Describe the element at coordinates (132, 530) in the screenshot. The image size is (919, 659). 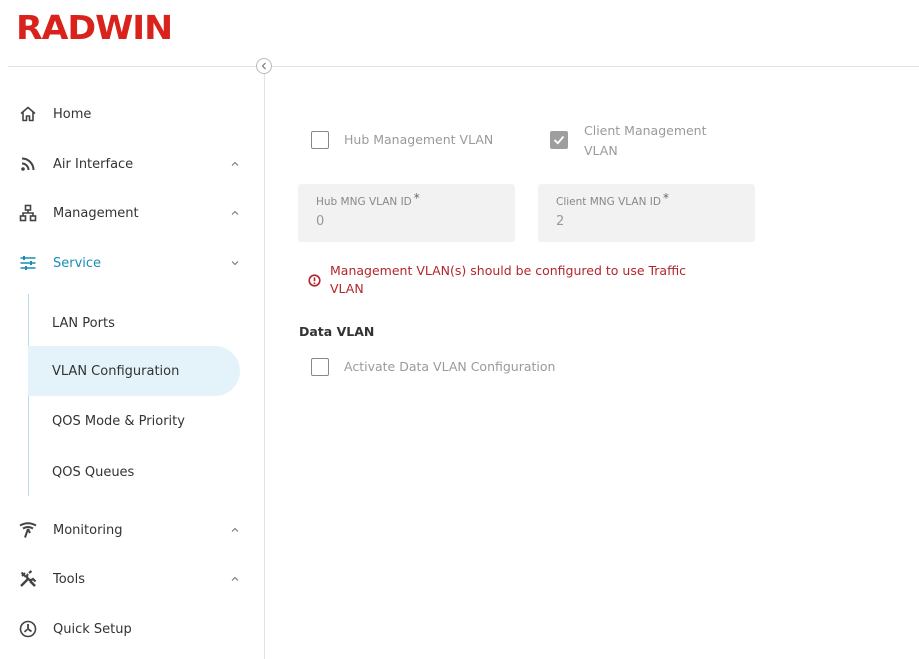
I see `sidebar-item-monitoring: Monitoring` at that location.